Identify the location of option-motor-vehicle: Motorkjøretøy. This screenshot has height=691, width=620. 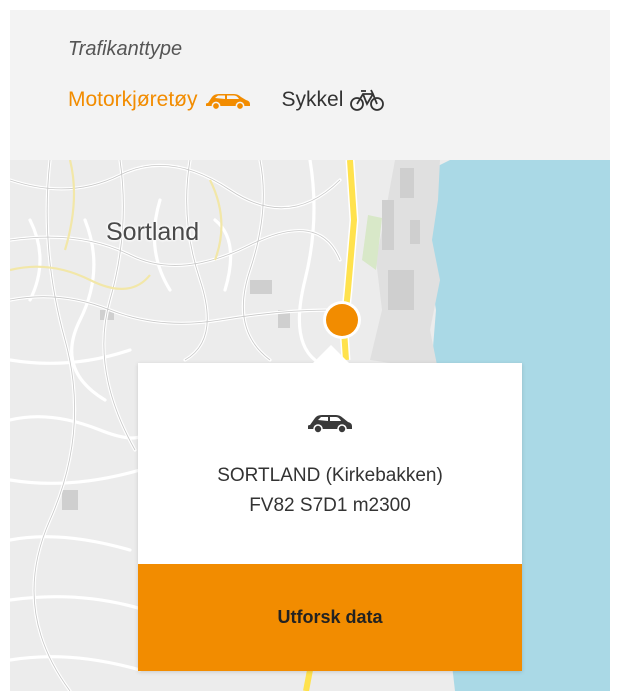
(160, 100).